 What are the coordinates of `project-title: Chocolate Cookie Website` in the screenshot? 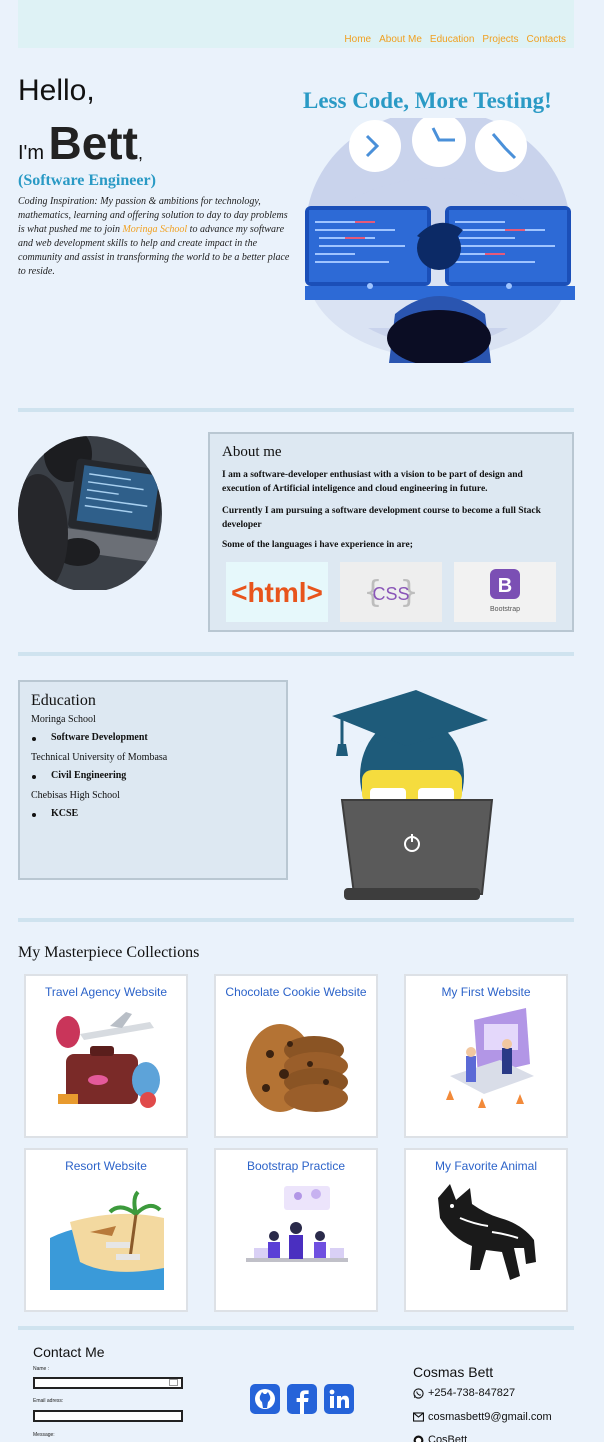 It's located at (296, 992).